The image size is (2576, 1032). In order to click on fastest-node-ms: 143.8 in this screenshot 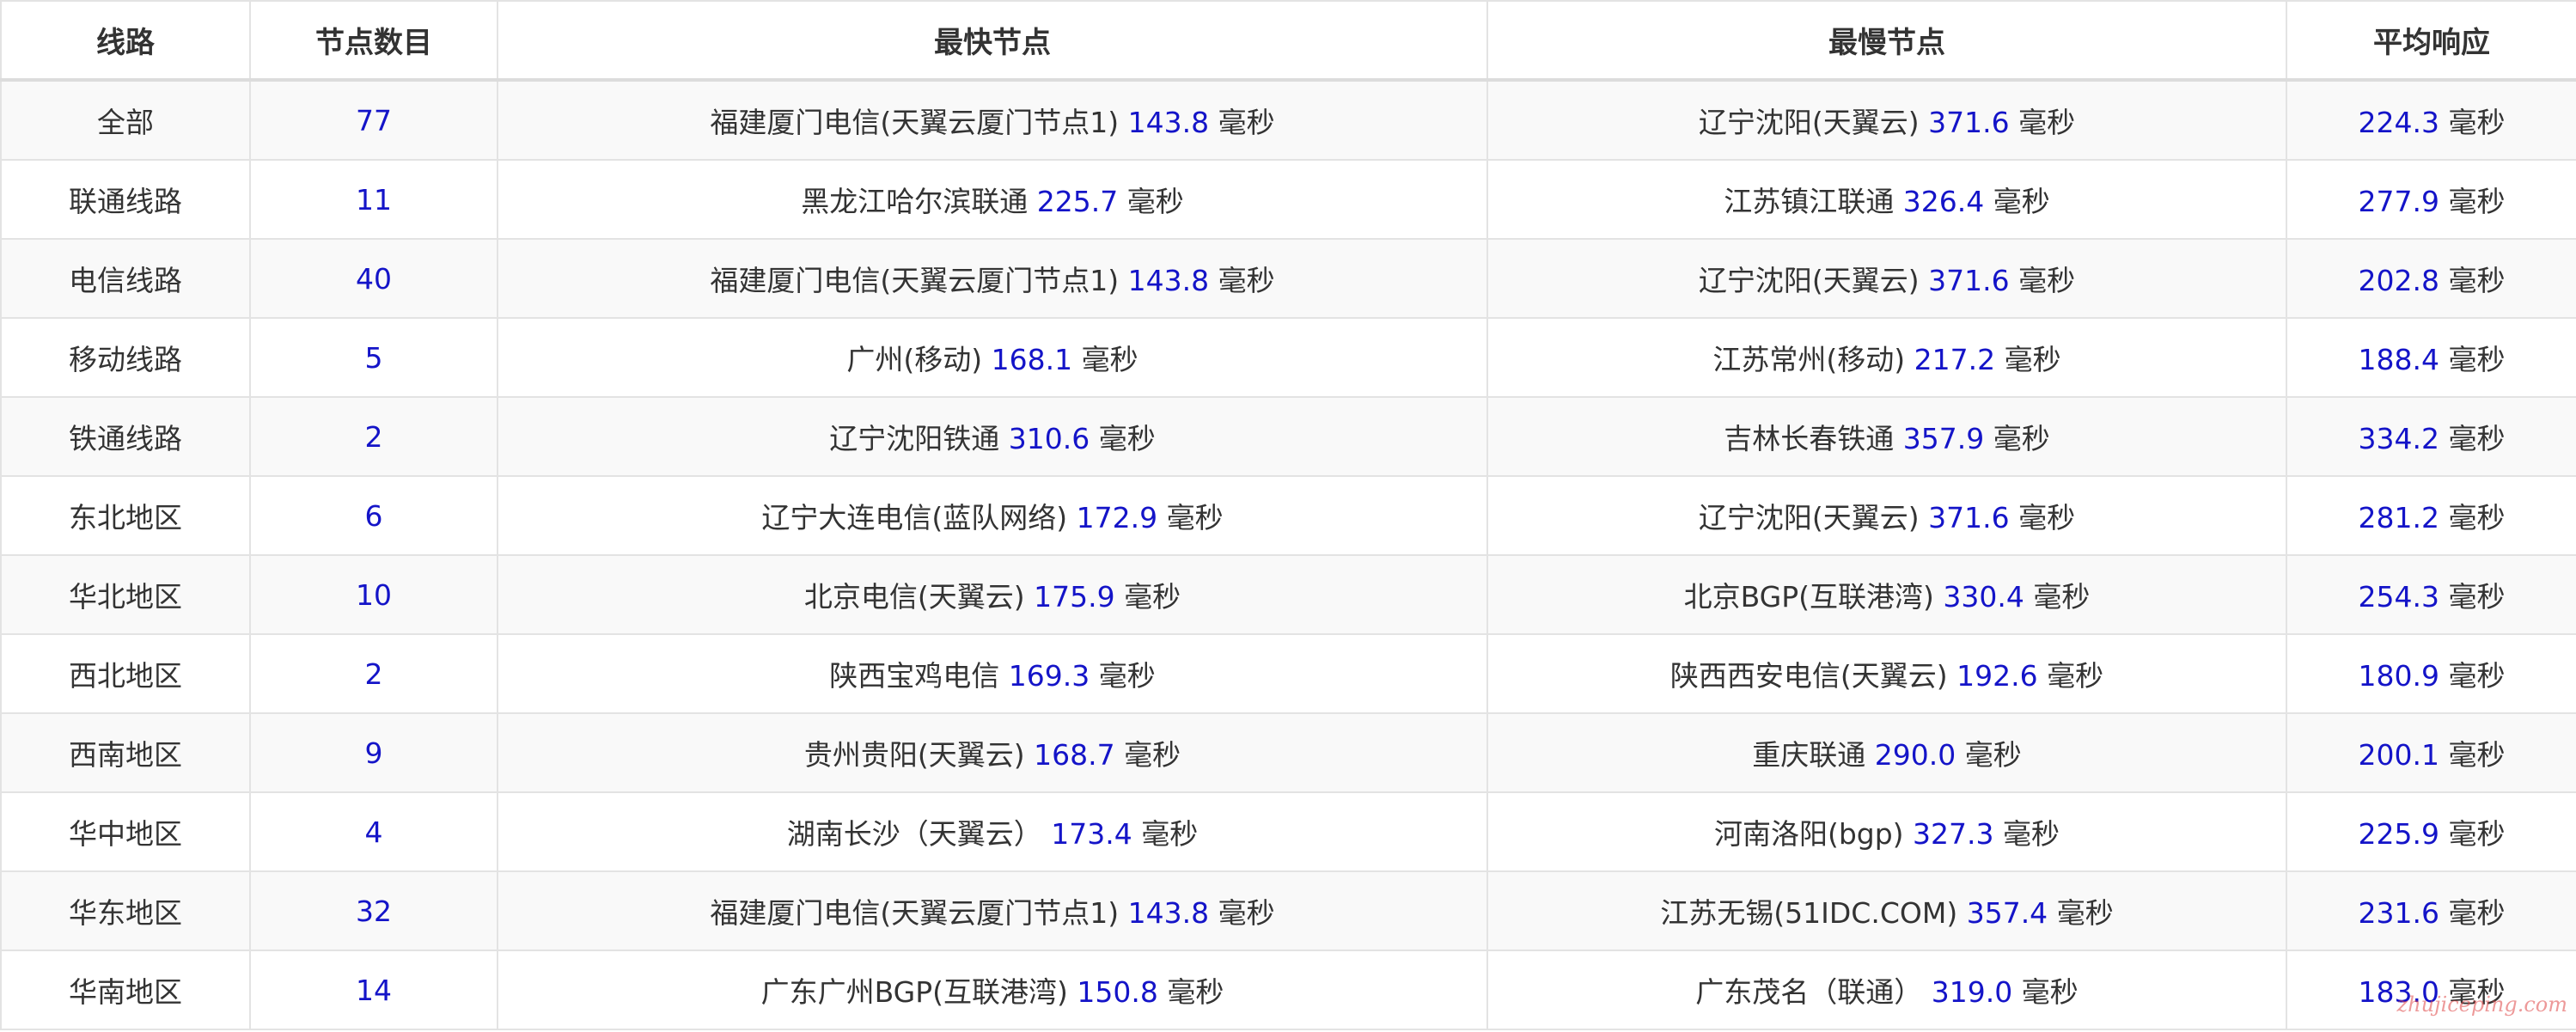, I will do `click(1168, 122)`.